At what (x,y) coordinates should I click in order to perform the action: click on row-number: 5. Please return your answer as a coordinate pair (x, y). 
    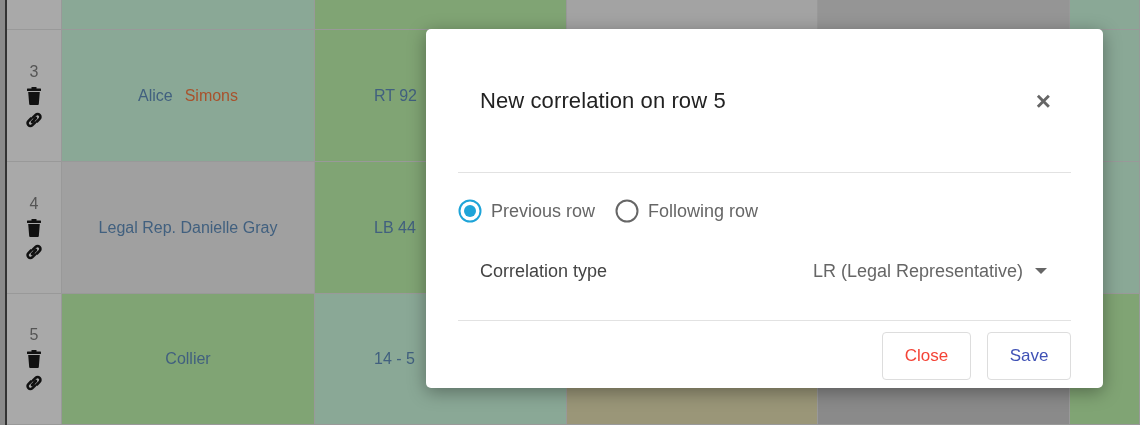
    Looking at the image, I should click on (34, 335).